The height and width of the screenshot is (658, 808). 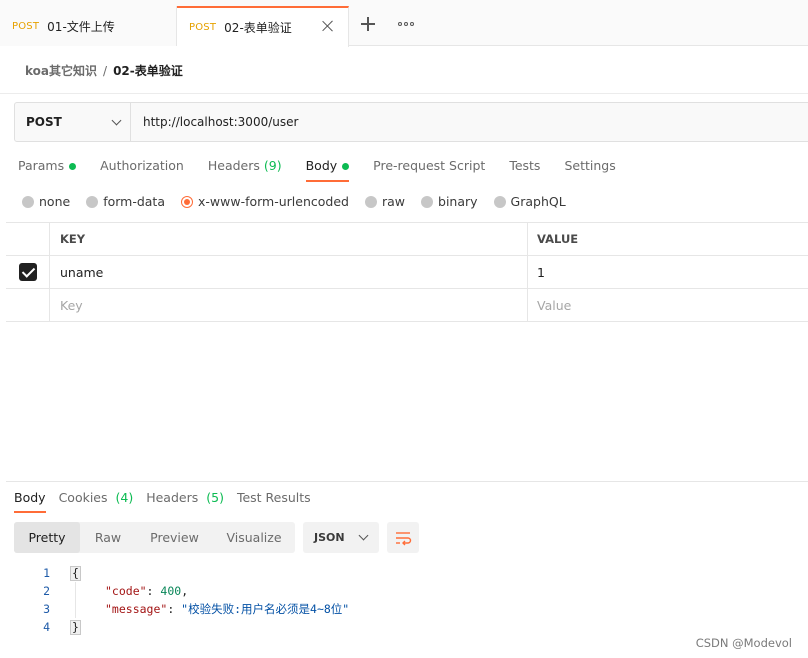 I want to click on close-icon, so click(x=328, y=26).